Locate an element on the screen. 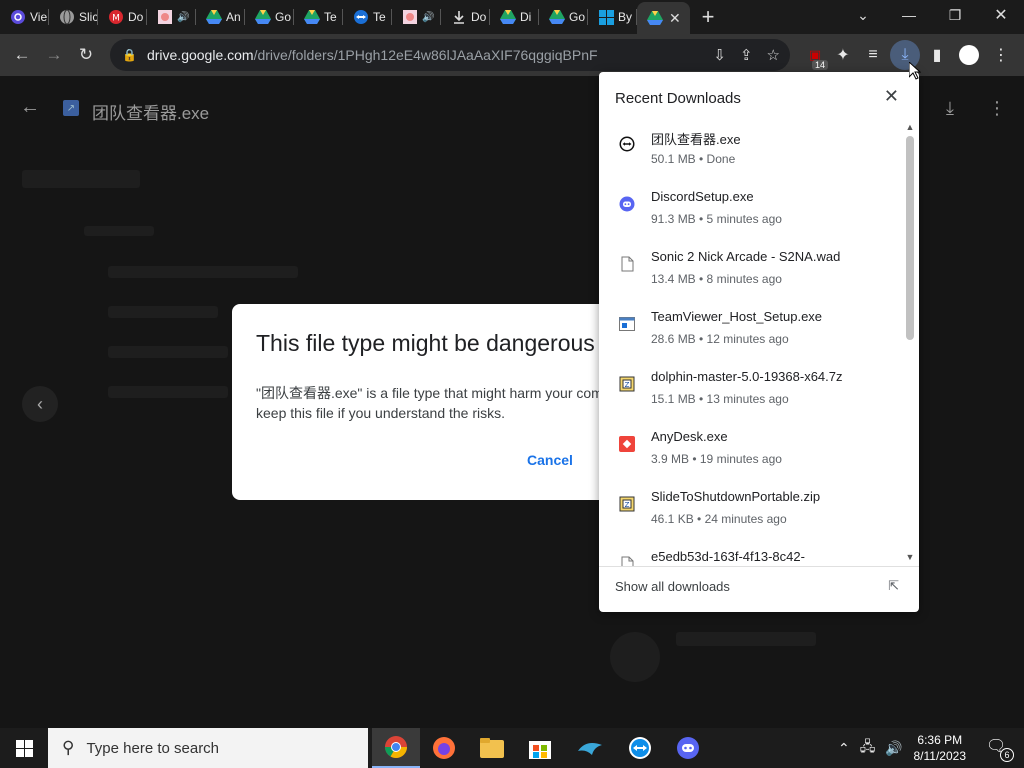  taskbar-teamviewer is located at coordinates (640, 748).